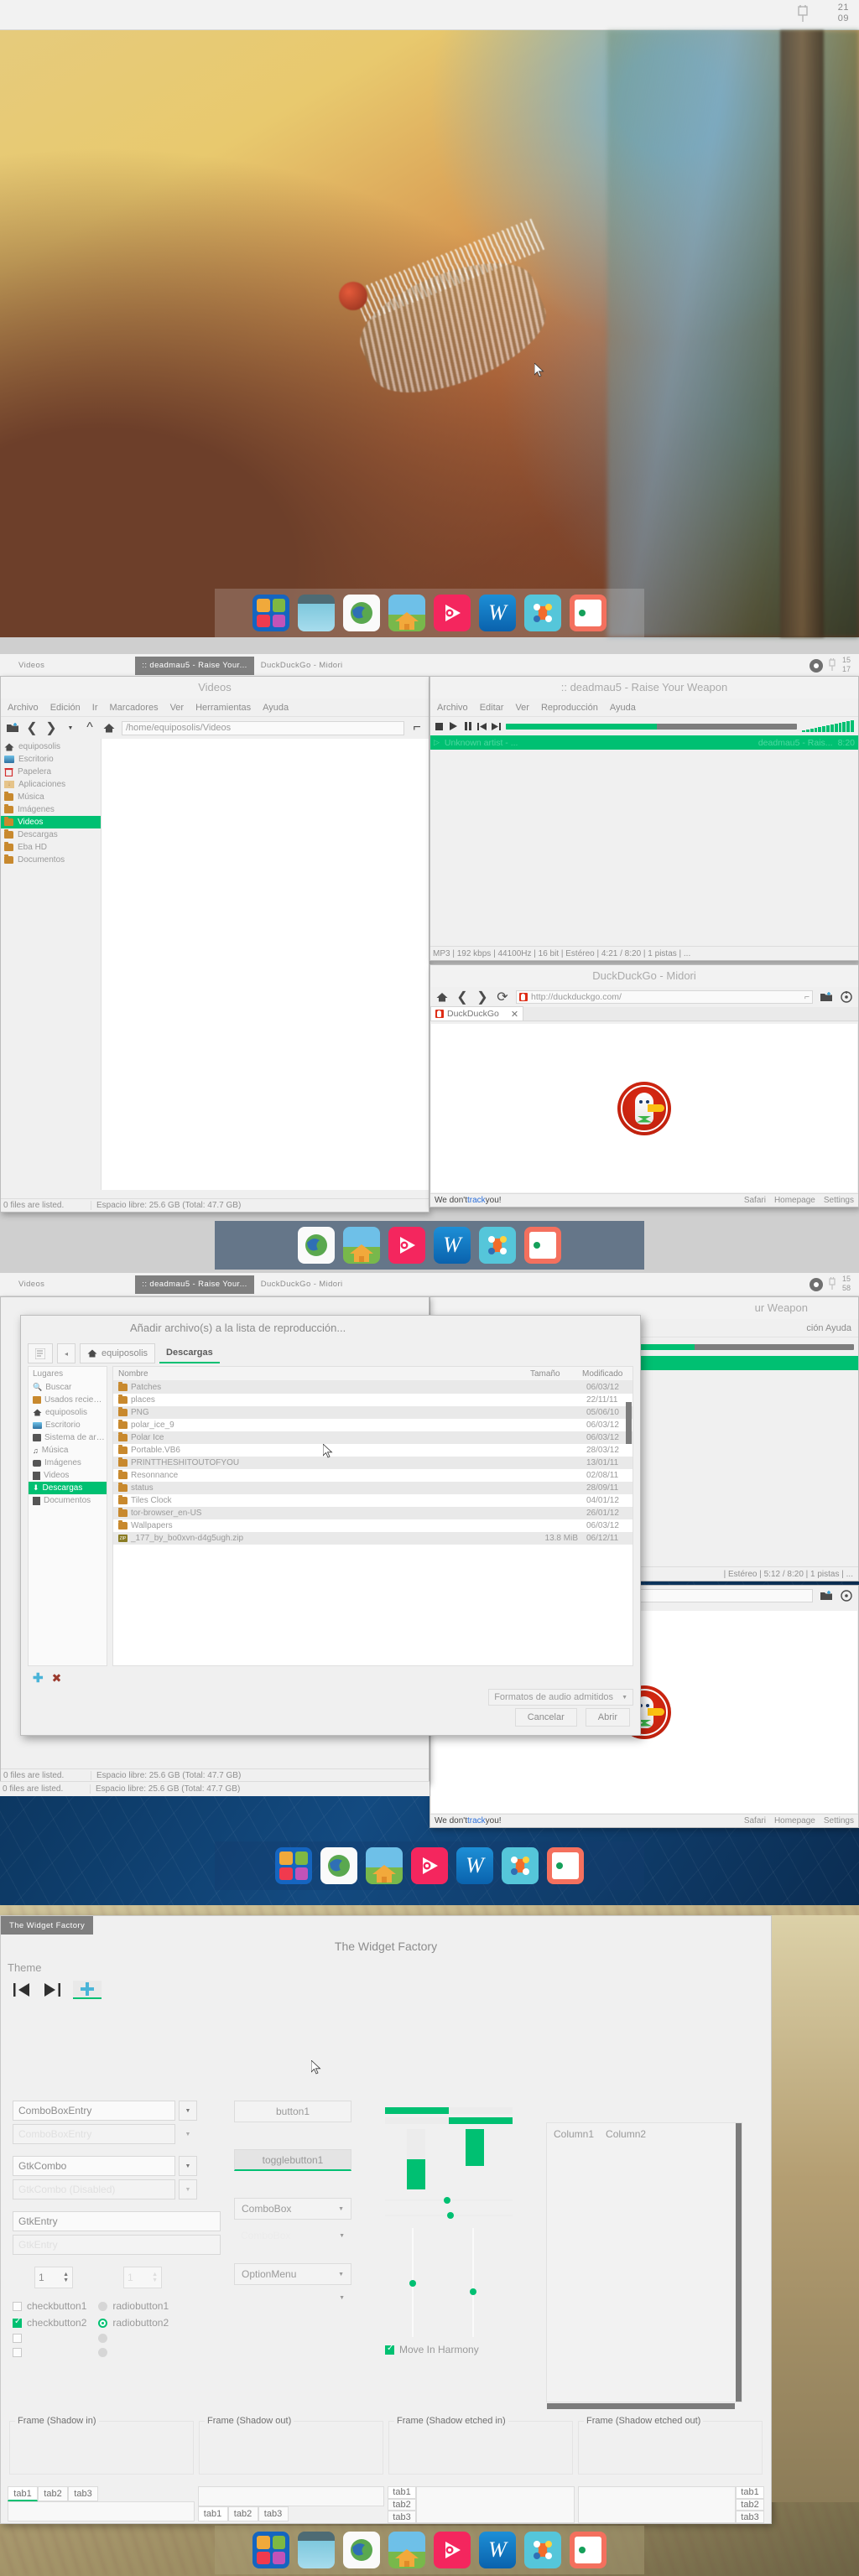  I want to click on gtk-combo-input: GtkCombo, so click(94, 2166).